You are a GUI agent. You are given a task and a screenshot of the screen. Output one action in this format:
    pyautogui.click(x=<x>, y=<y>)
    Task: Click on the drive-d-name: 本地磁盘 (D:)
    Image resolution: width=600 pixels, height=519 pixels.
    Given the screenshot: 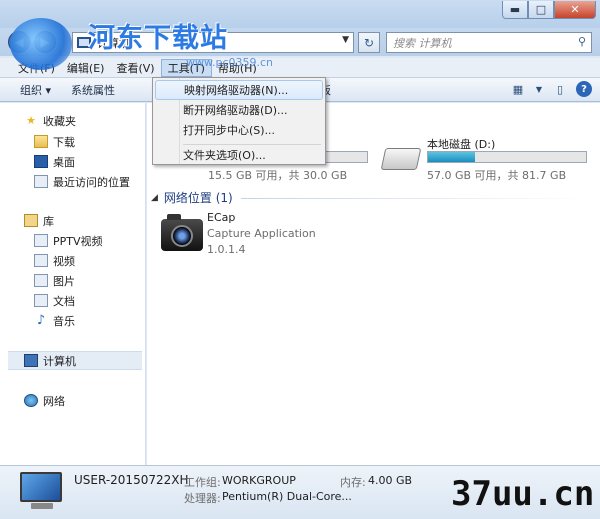 What is the action you would take?
    pyautogui.click(x=461, y=144)
    